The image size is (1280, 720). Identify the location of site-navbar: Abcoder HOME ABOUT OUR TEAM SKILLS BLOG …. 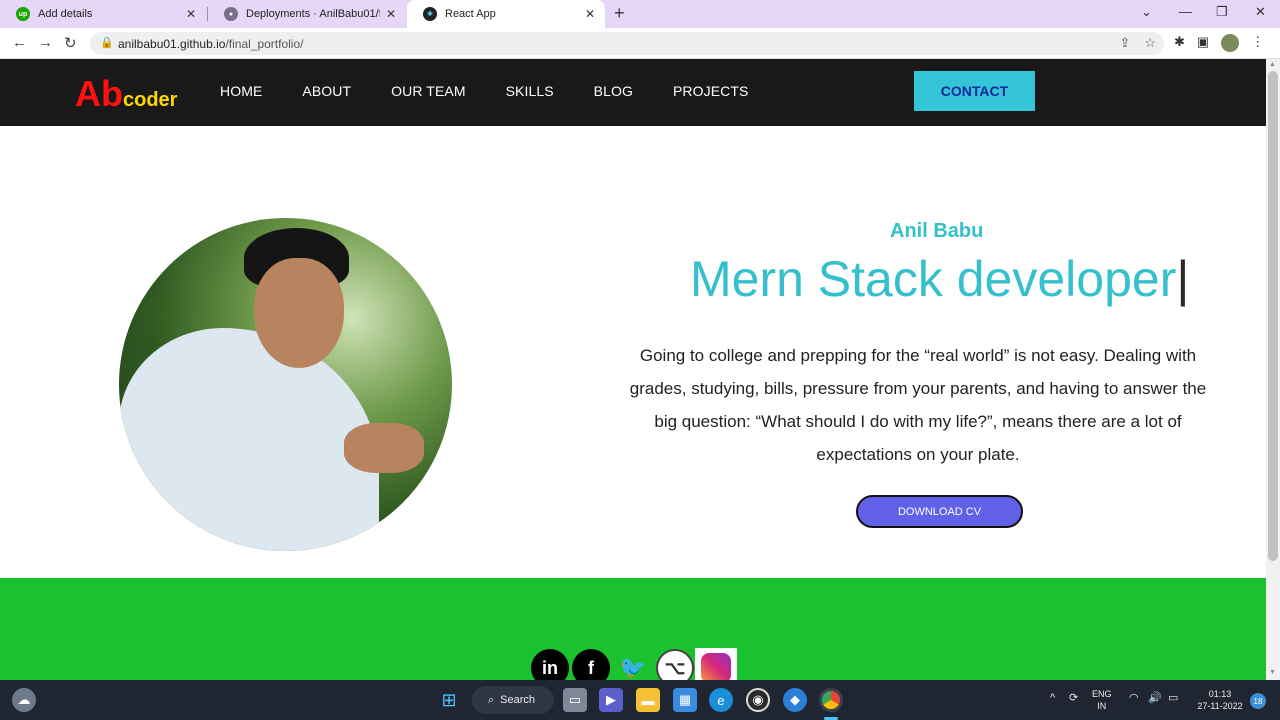
(633, 92).